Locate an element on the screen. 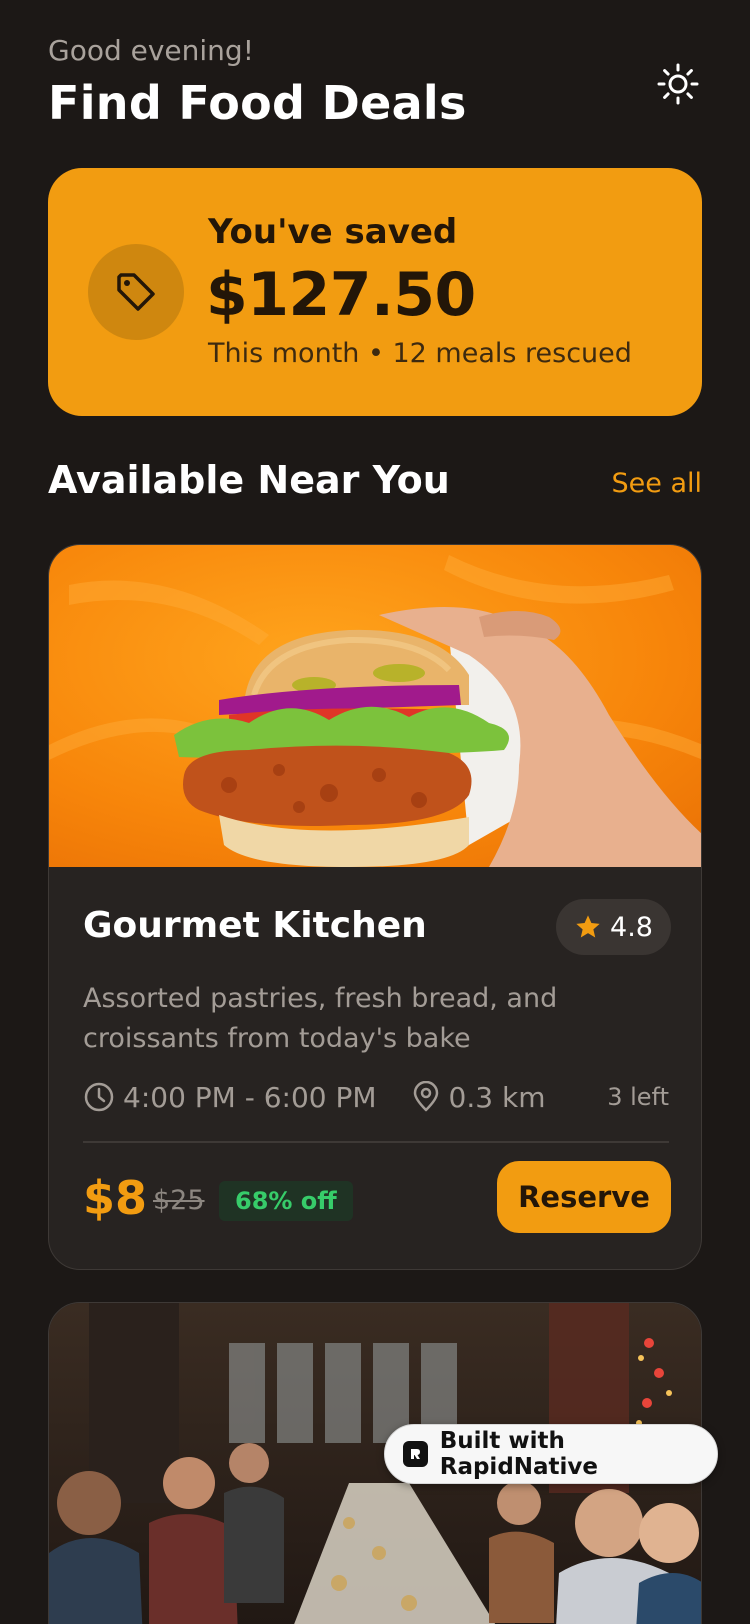  deal-meta: 4:00 PM - 6:00 PM 0.3 km 3 left is located at coordinates (376, 1097).